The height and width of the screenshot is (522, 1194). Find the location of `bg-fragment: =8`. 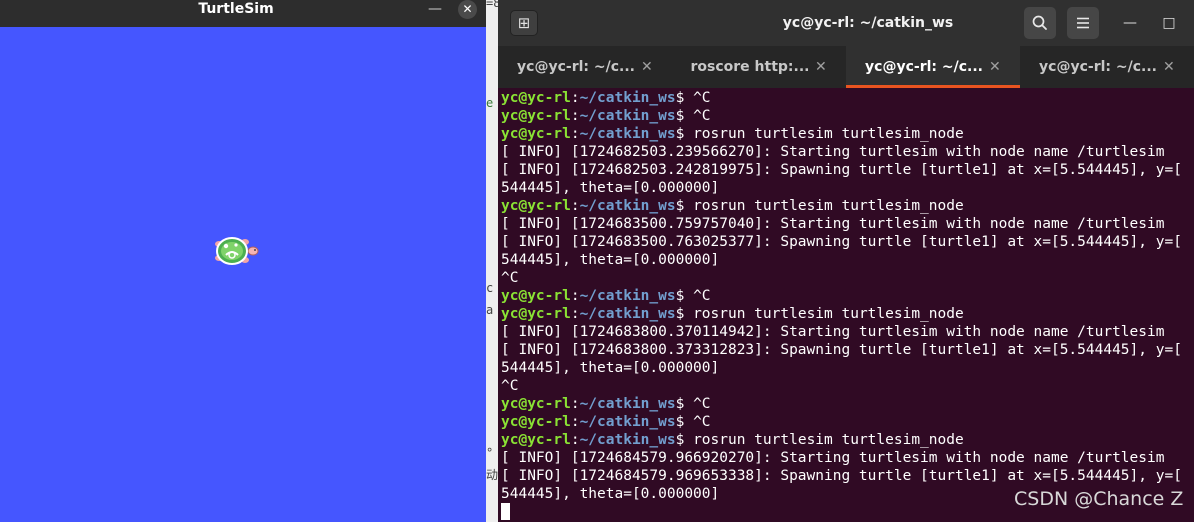

bg-fragment: =8 is located at coordinates (492, 5).